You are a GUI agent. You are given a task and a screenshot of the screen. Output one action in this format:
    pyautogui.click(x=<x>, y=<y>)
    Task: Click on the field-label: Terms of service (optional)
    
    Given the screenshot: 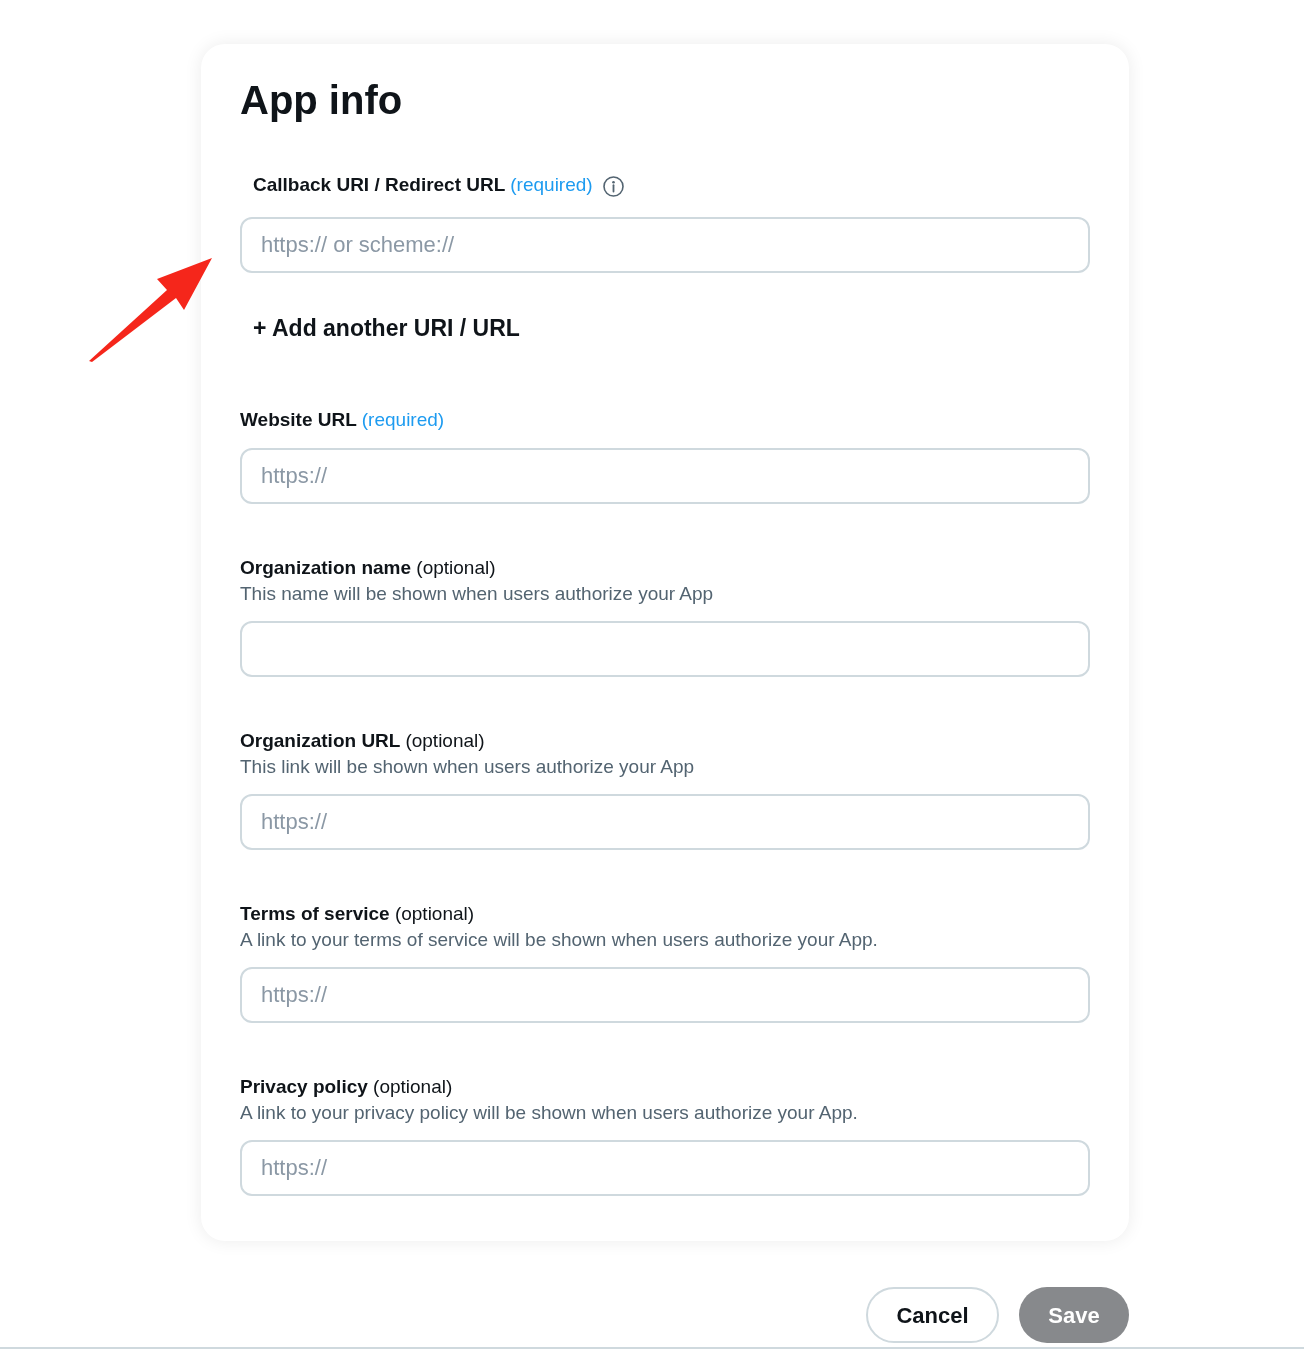 What is the action you would take?
    pyautogui.click(x=357, y=914)
    